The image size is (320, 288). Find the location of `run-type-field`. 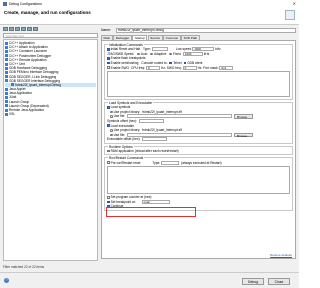

run-type-field is located at coordinates (170, 162).